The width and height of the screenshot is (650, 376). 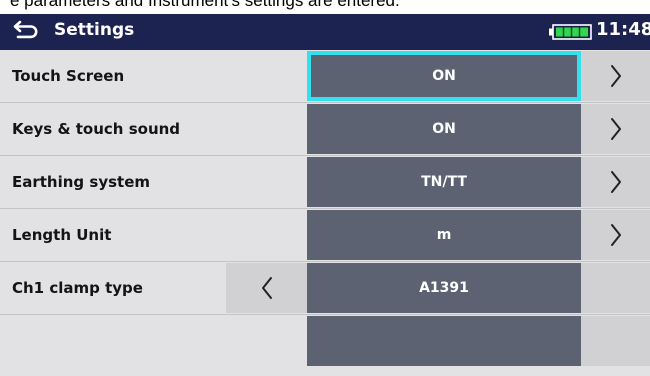 What do you see at coordinates (81, 182) in the screenshot?
I see `setting-label: Earthing system` at bounding box center [81, 182].